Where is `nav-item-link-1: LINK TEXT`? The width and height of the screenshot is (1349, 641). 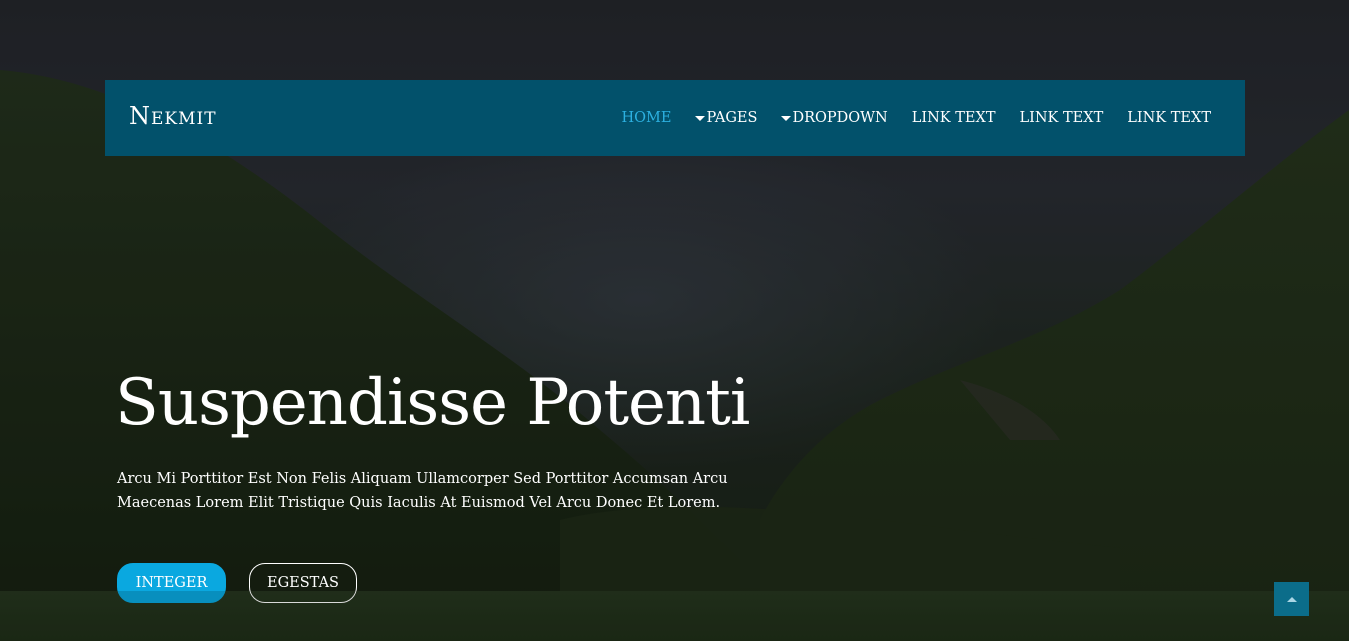 nav-item-link-1: LINK TEXT is located at coordinates (954, 118).